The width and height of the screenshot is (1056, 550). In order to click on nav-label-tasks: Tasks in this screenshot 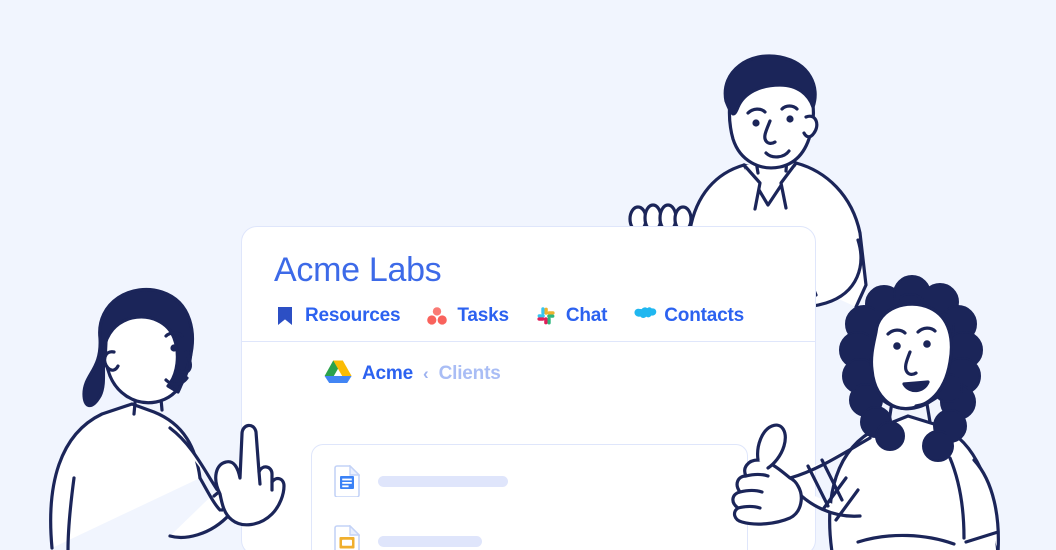, I will do `click(483, 315)`.